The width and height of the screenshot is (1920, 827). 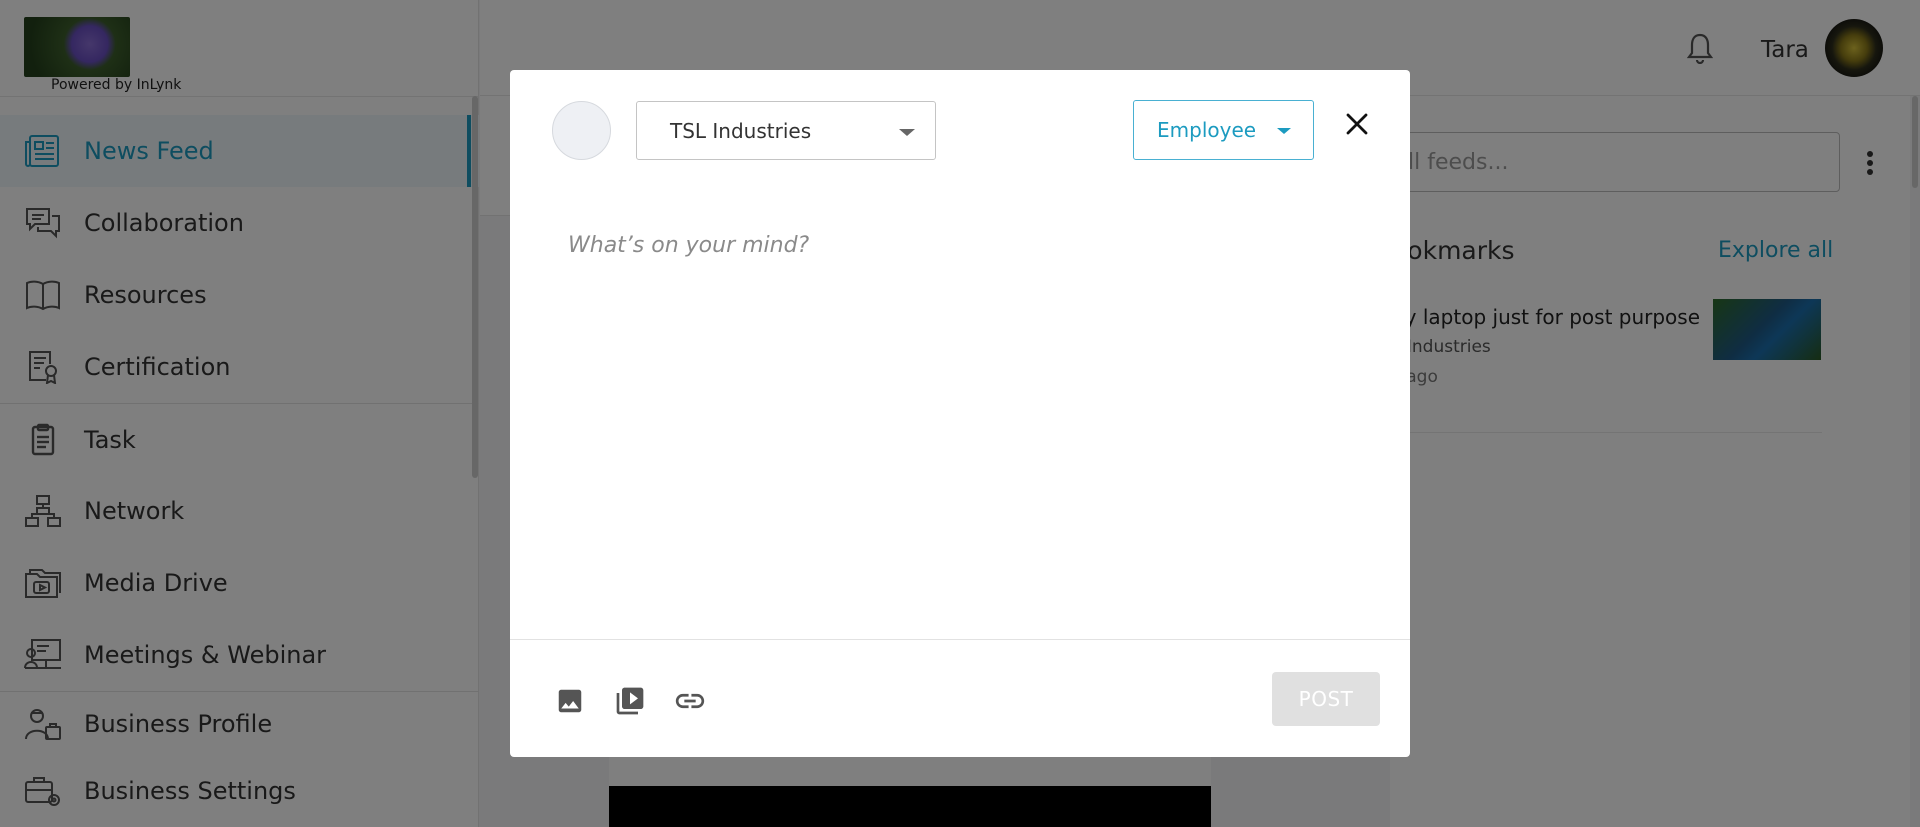 I want to click on post-button: POST, so click(x=1326, y=699).